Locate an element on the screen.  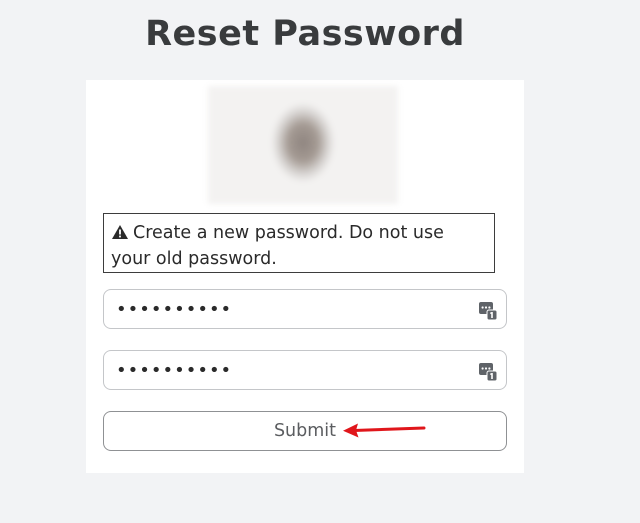
new-password-input is located at coordinates (291, 309).